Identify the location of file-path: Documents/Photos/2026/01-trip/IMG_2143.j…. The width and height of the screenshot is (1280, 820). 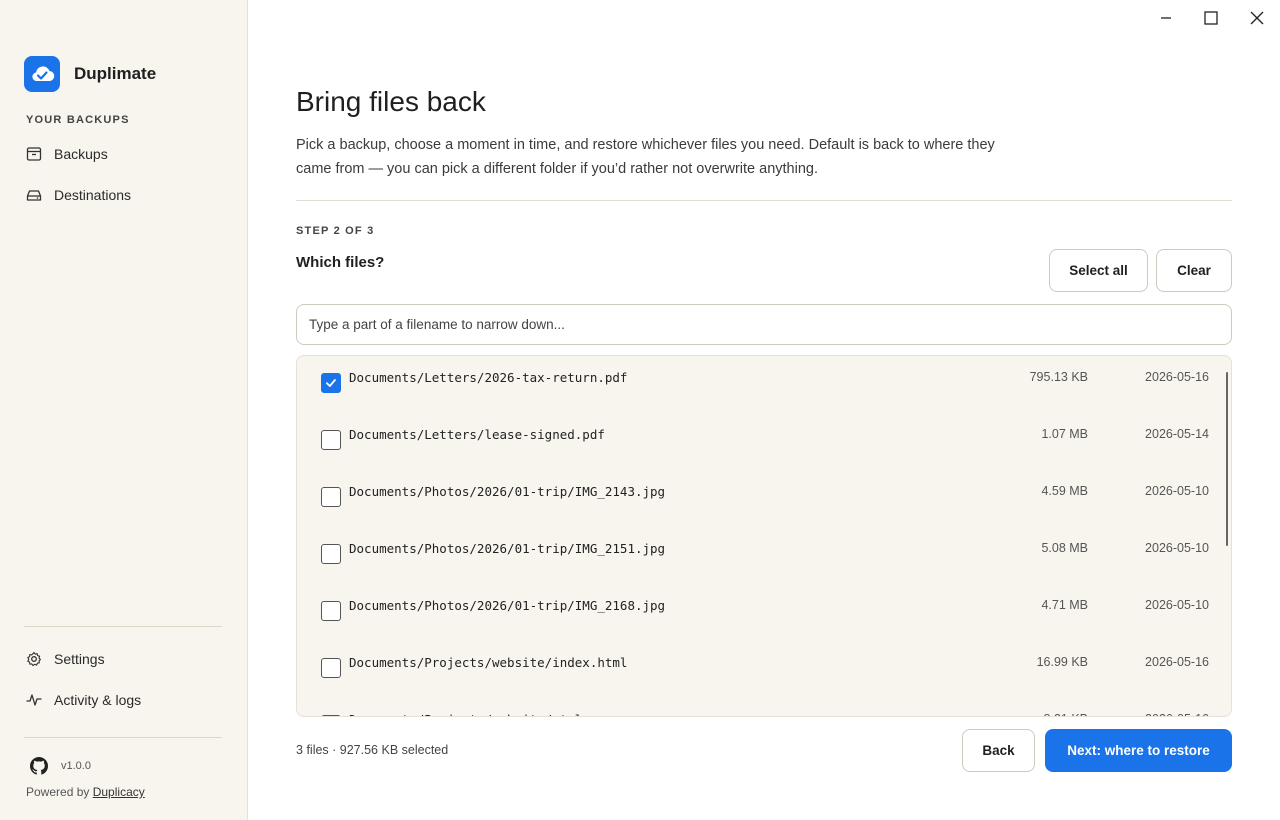
(507, 491).